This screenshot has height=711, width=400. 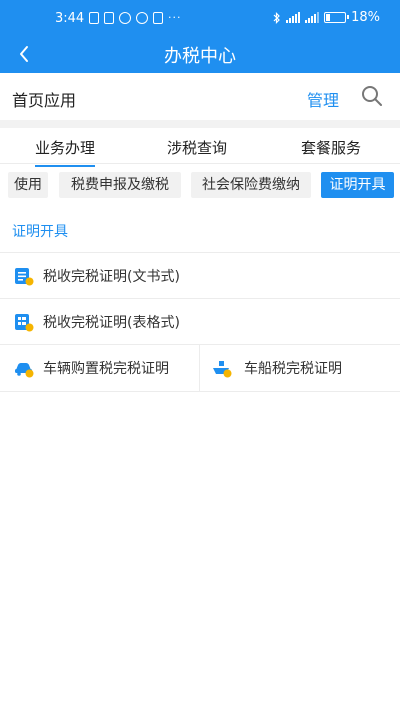 What do you see at coordinates (200, 18) in the screenshot?
I see `status-bar: 3:44 ··· 18%` at bounding box center [200, 18].